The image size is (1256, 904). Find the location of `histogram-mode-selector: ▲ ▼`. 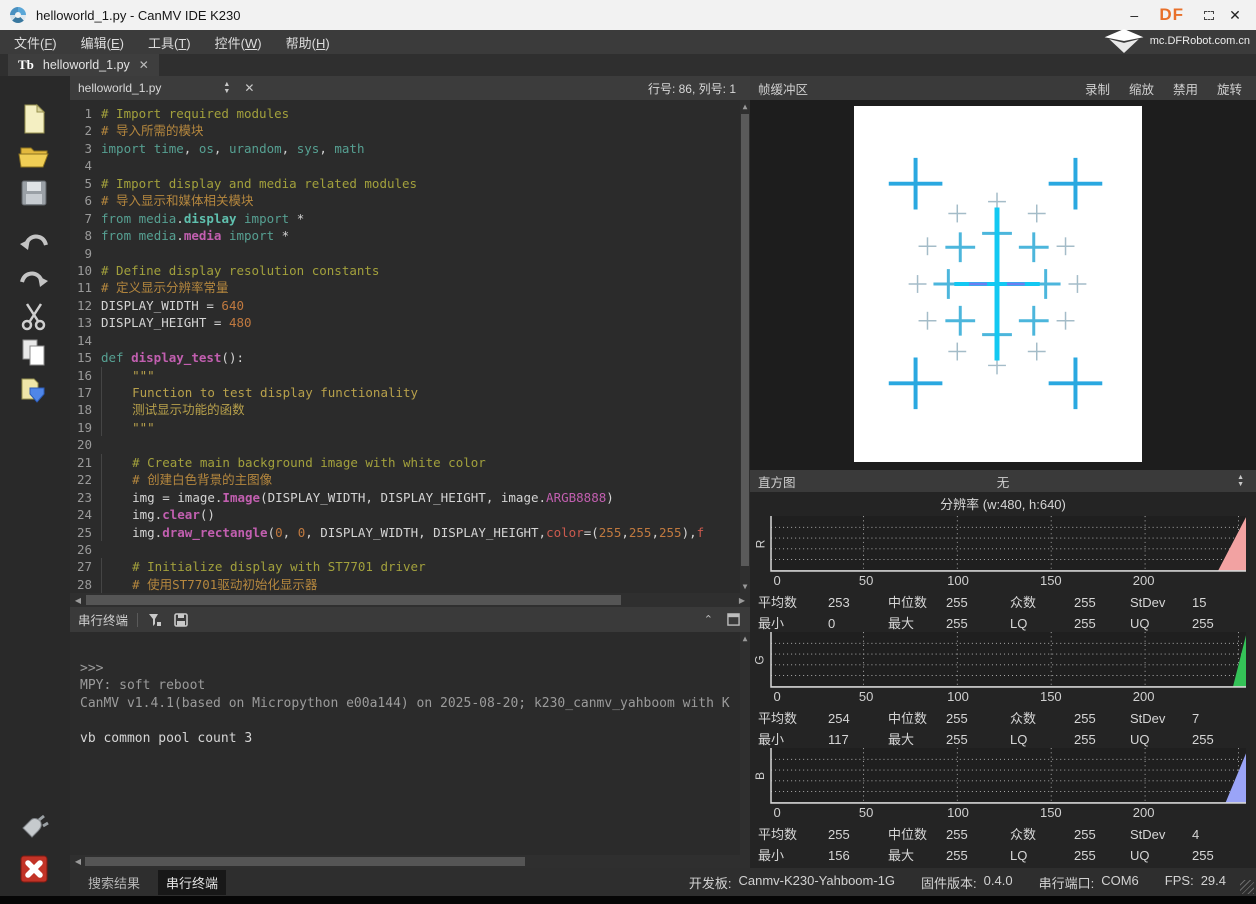

histogram-mode-selector: ▲ ▼ is located at coordinates (1240, 481).